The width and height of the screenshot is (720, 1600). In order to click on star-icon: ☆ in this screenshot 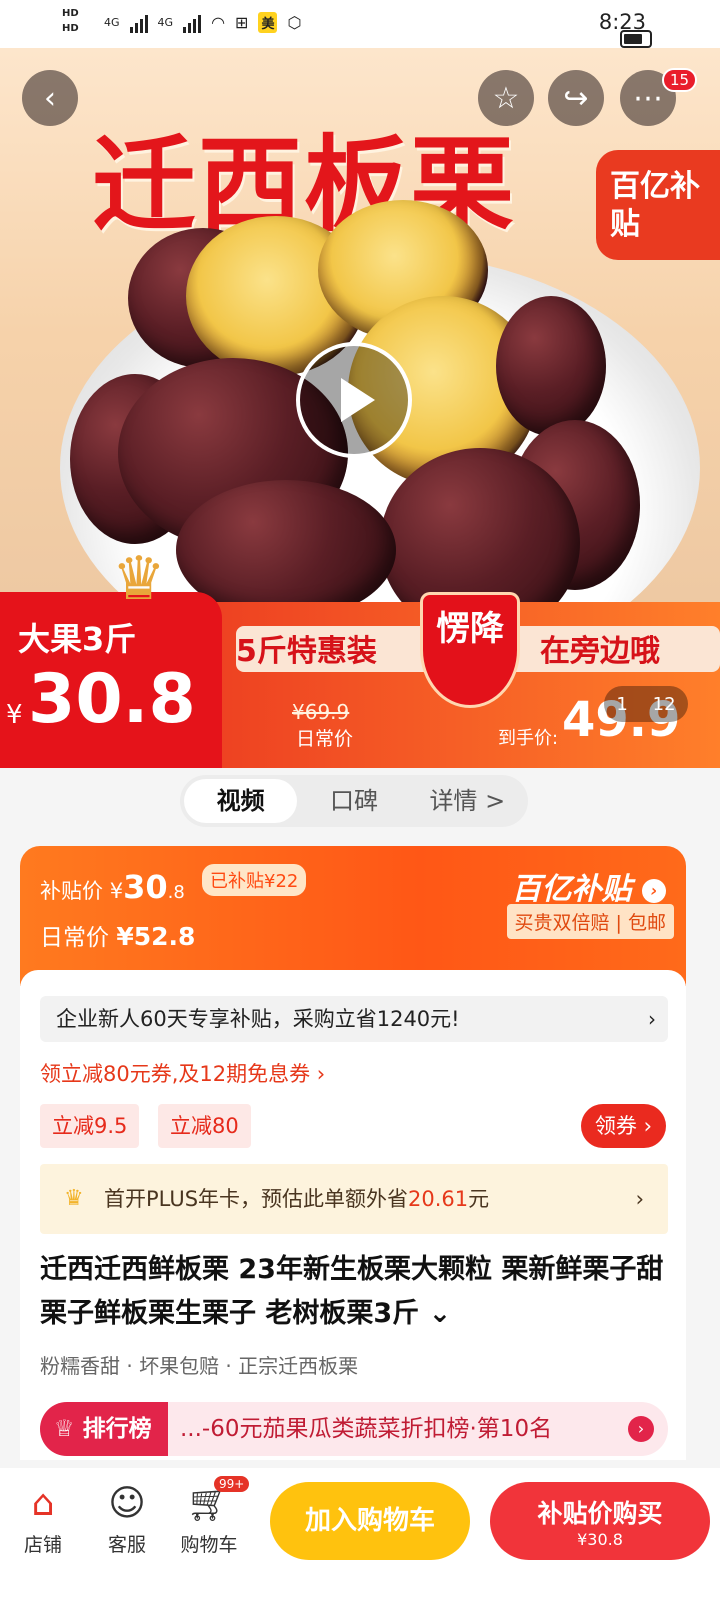, I will do `click(506, 98)`.